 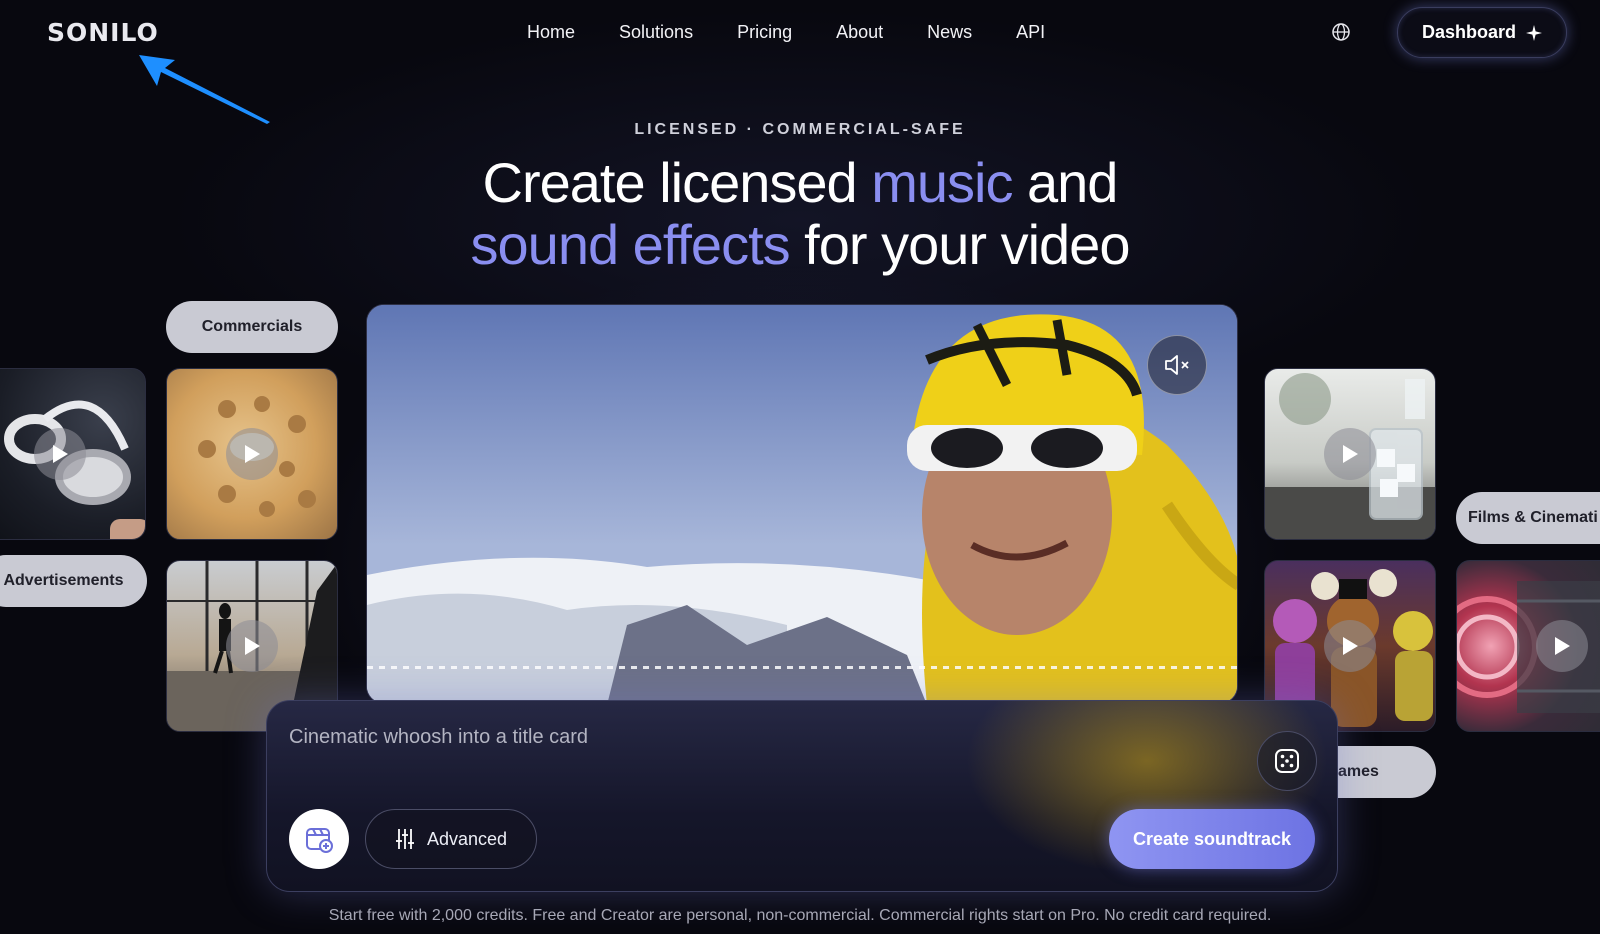 What do you see at coordinates (467, 838) in the screenshot?
I see `advanced-label: Advanced` at bounding box center [467, 838].